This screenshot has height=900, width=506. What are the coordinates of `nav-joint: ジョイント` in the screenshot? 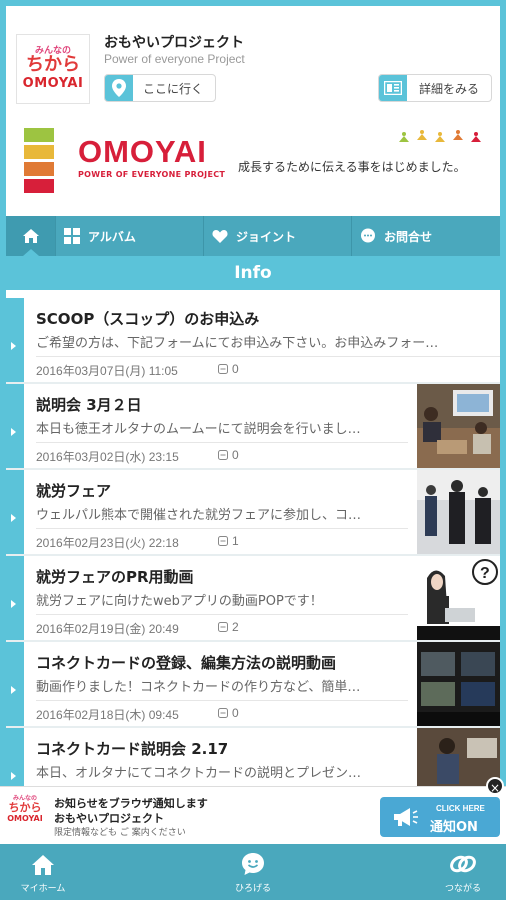 It's located at (278, 236).